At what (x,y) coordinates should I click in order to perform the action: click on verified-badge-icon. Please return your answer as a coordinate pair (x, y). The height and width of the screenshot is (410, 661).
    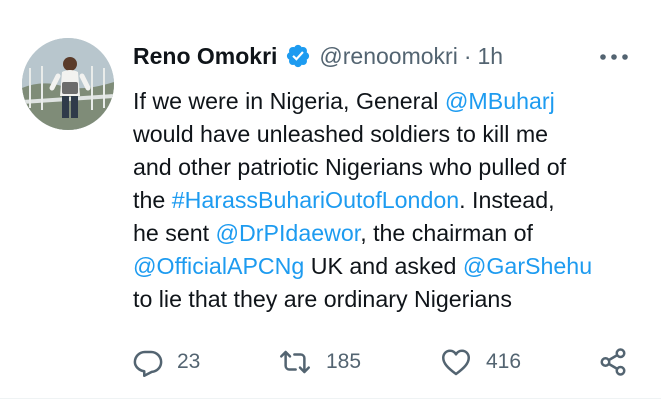
    Looking at the image, I should click on (298, 56).